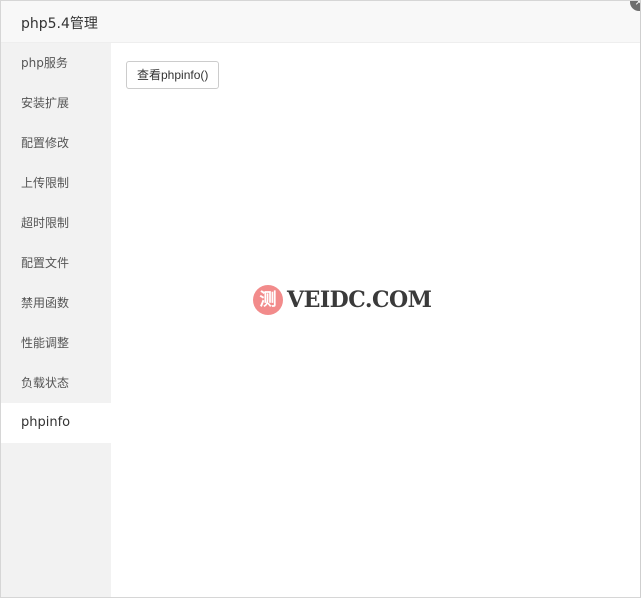 This screenshot has height=599, width=642. I want to click on sidebar-item-timeout-limit: 超时限制, so click(56, 223).